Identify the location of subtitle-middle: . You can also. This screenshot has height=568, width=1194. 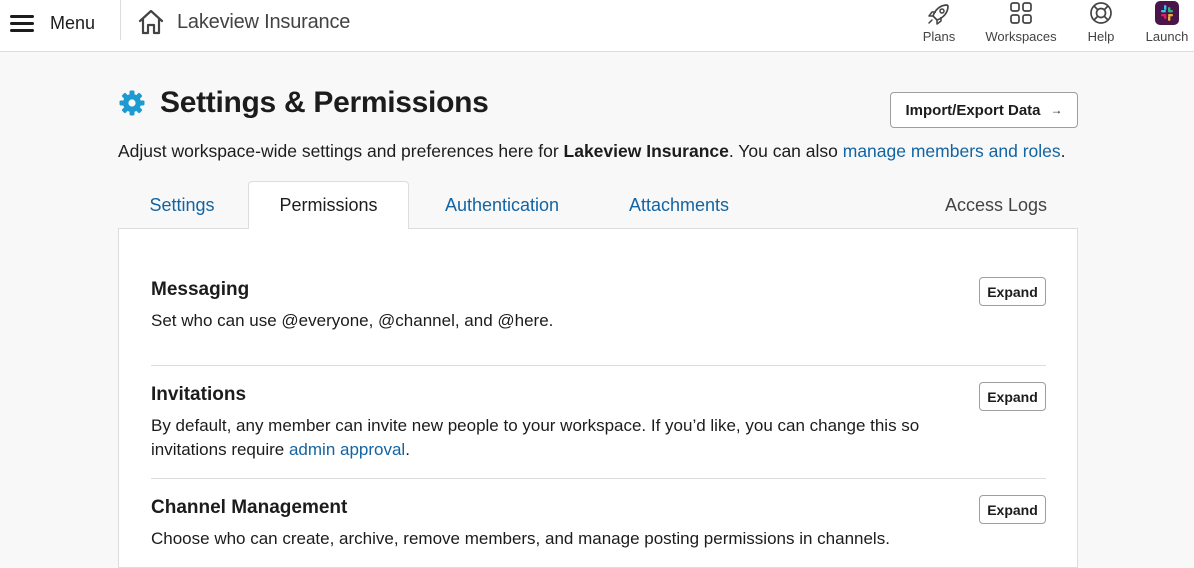
(785, 151).